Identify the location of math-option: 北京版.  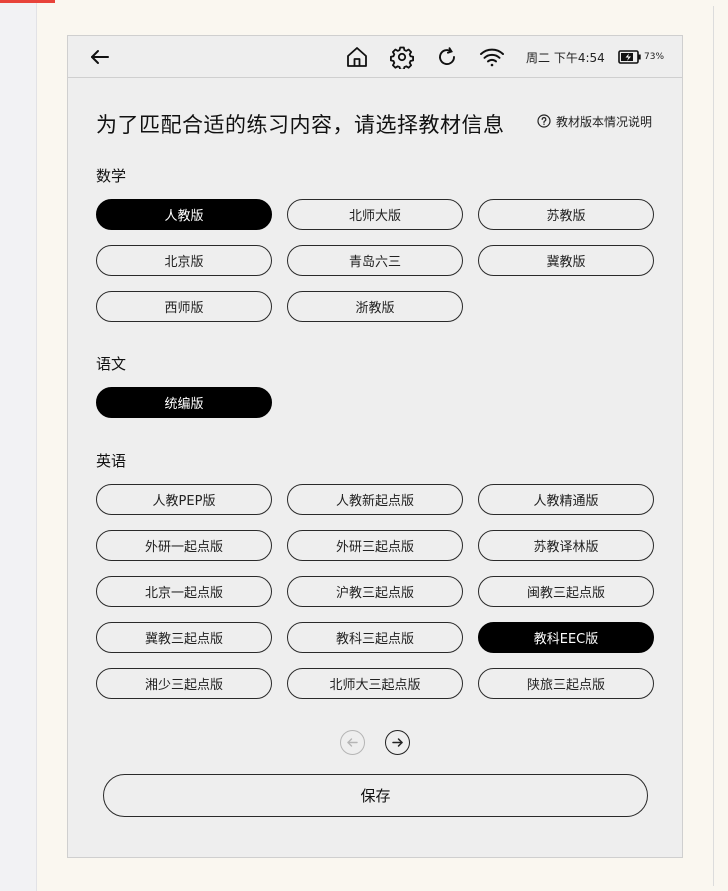
(184, 260).